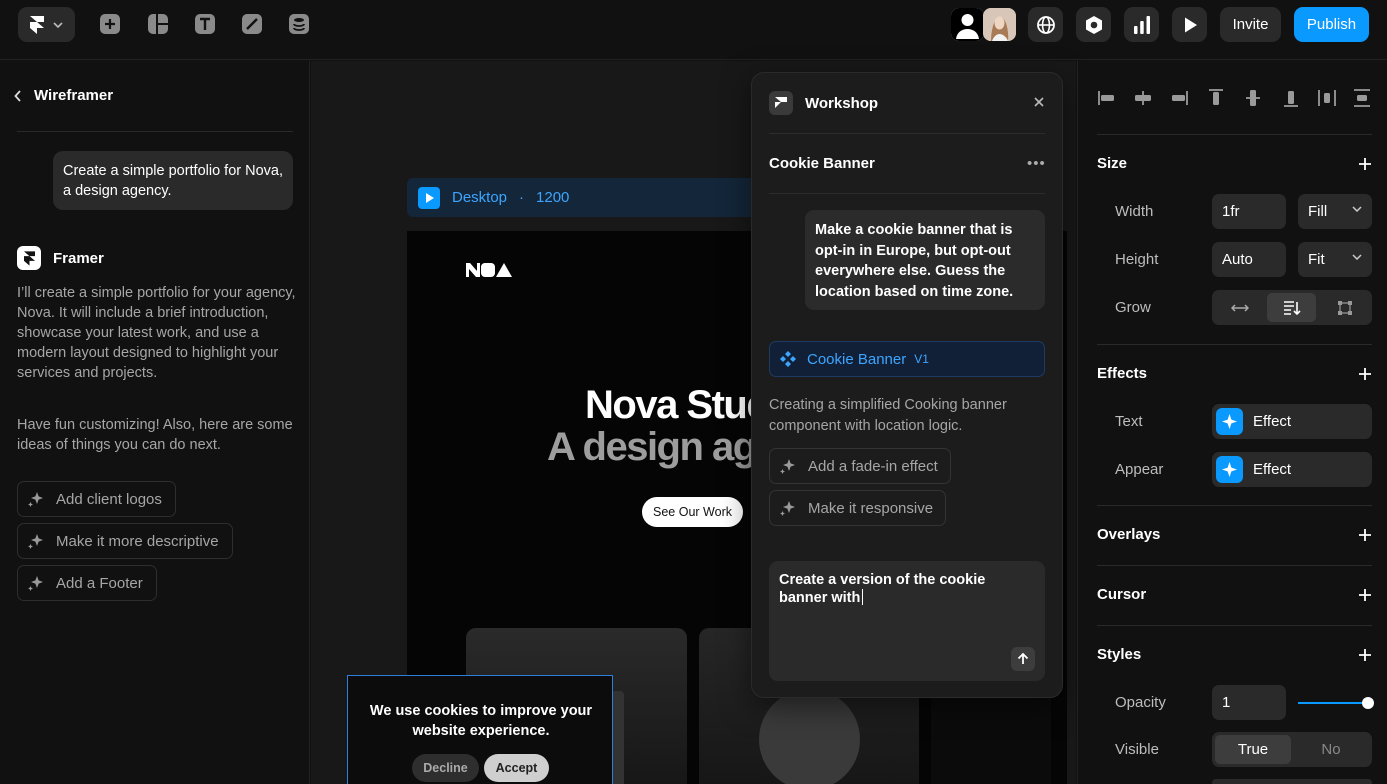  What do you see at coordinates (1216, 98) in the screenshot?
I see `align-top-icon` at bounding box center [1216, 98].